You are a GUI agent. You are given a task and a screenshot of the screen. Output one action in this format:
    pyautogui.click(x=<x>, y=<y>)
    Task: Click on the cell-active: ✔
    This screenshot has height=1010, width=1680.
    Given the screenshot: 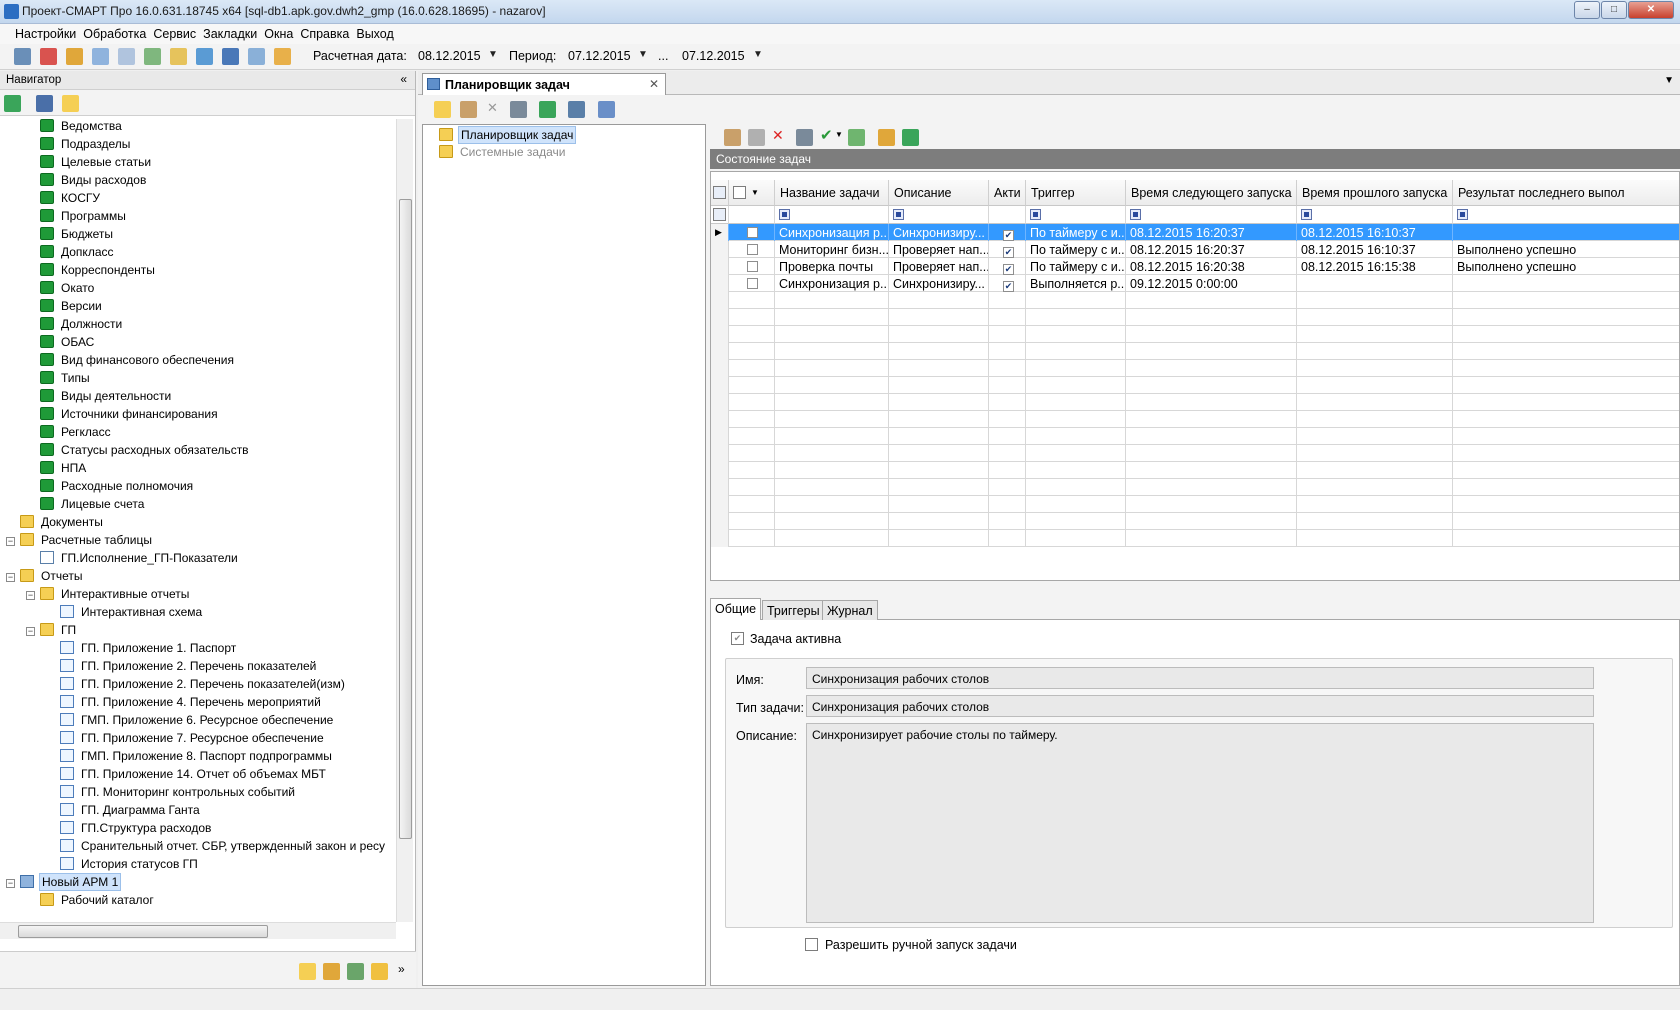 What is the action you would take?
    pyautogui.click(x=1007, y=249)
    